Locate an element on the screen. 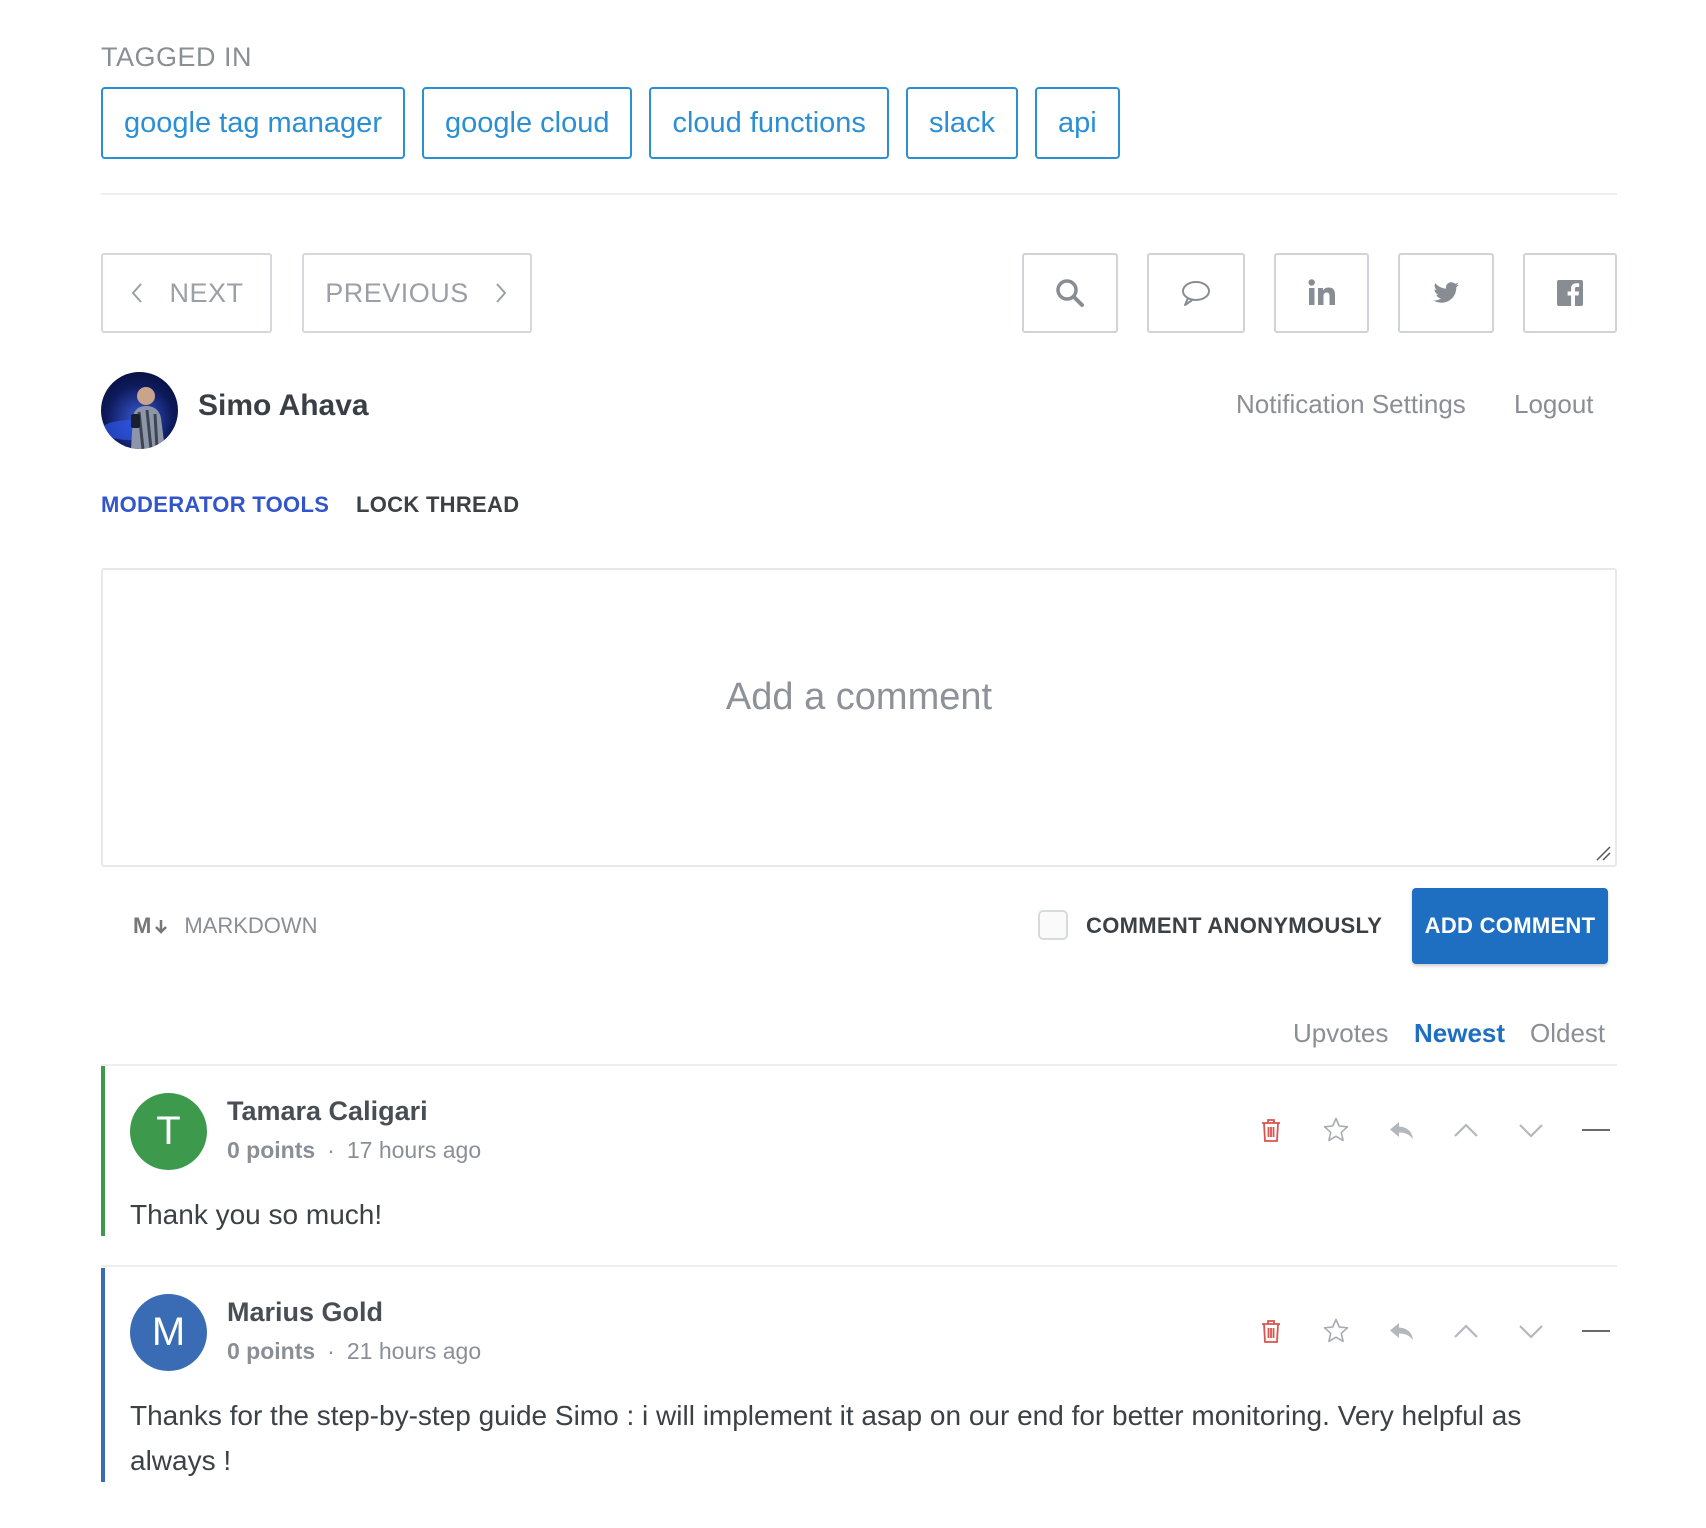  previous-button: PREVIOUS is located at coordinates (417, 293).